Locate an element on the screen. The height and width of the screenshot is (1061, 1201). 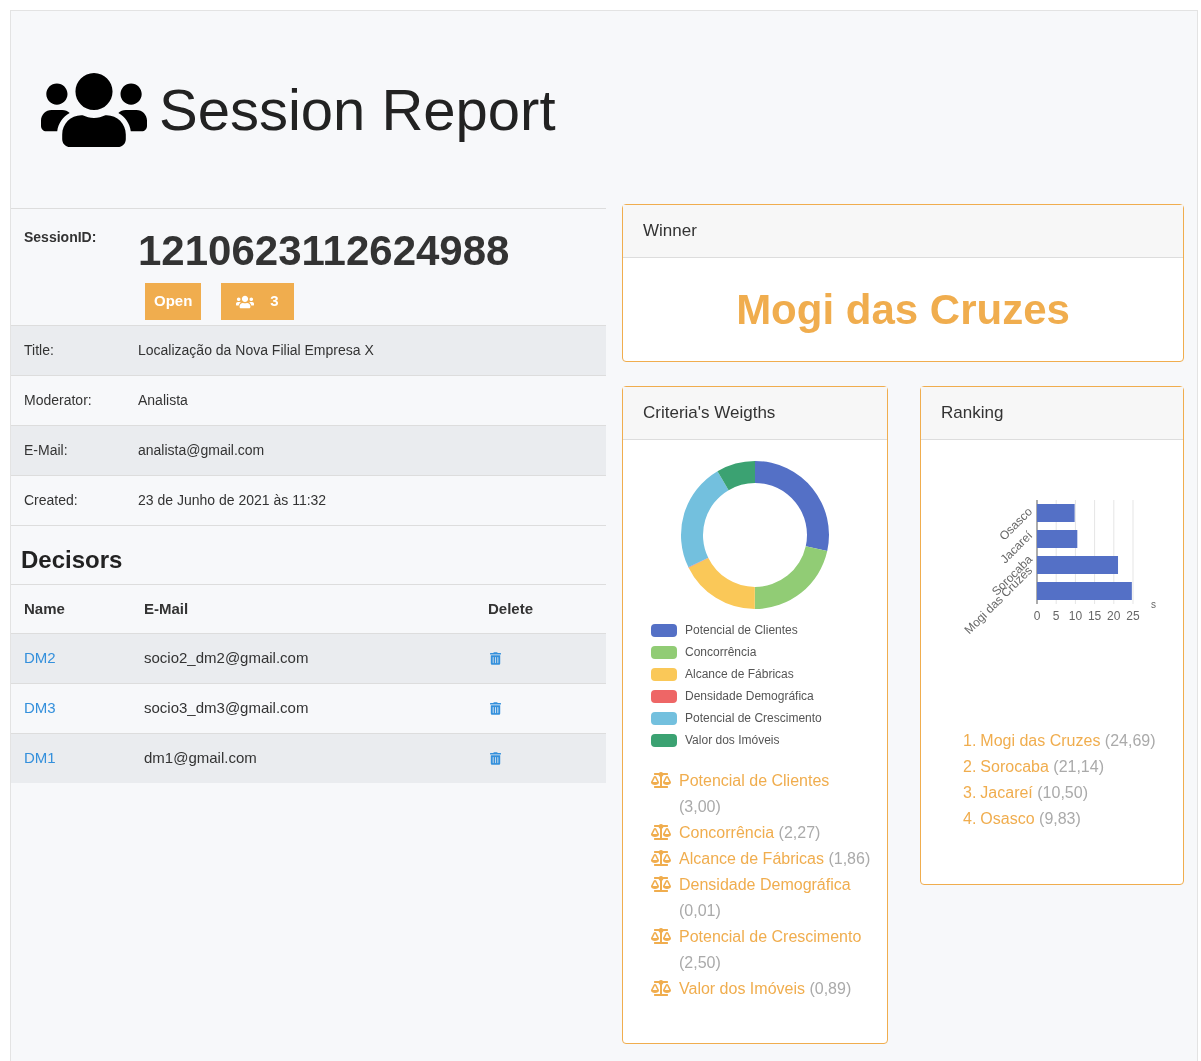
ranking-entry: Mogi das Cruzes (24,69) is located at coordinates (1068, 741).